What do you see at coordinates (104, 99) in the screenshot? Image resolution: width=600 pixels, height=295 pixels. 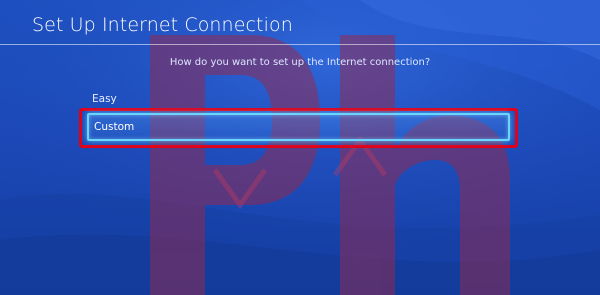 I see `option-easy: Easy` at bounding box center [104, 99].